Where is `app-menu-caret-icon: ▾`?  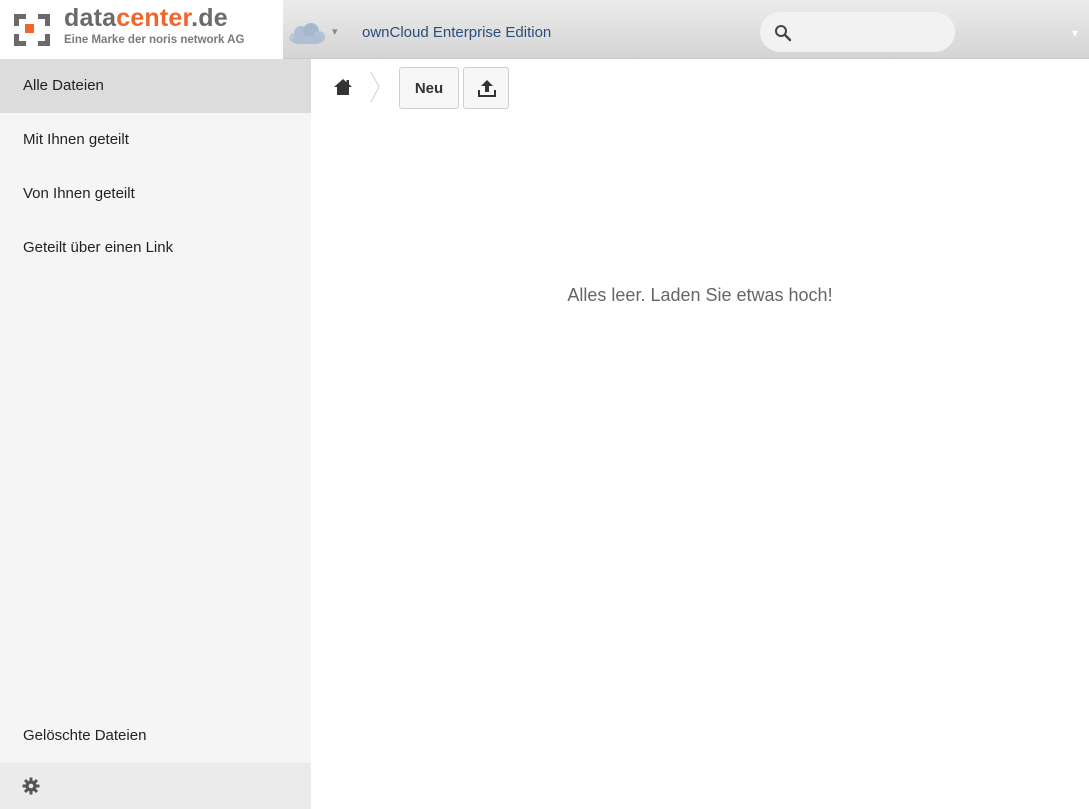
app-menu-caret-icon: ▾ is located at coordinates (335, 31).